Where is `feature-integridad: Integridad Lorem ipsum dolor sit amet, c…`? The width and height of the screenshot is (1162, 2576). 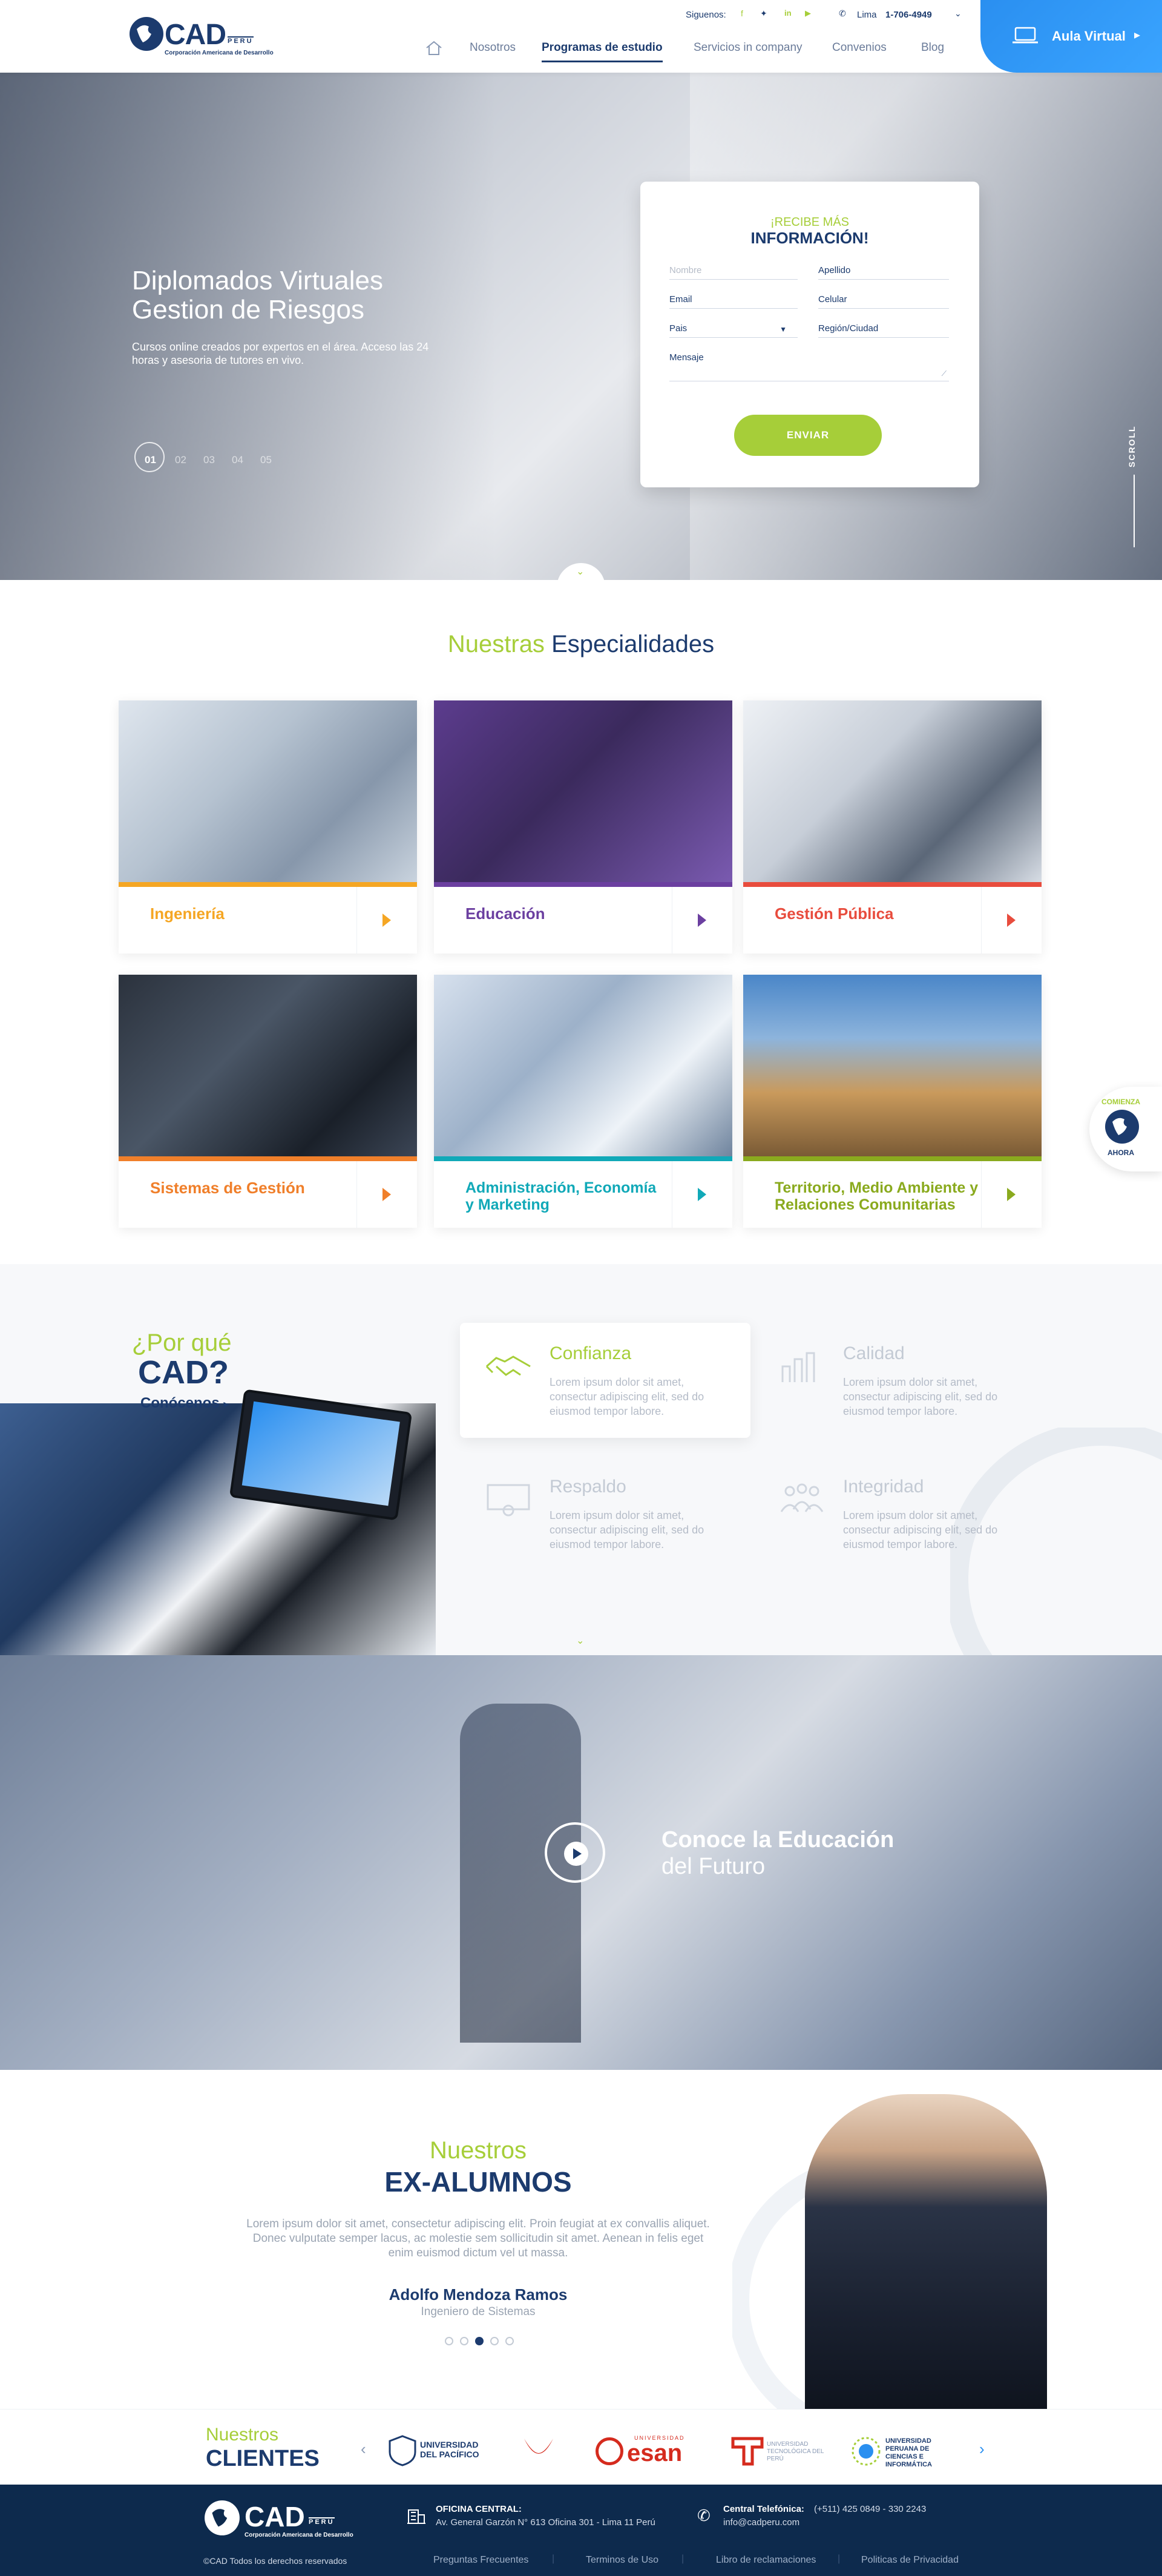 feature-integridad: Integridad Lorem ipsum dolor sit amet, c… is located at coordinates (898, 1513).